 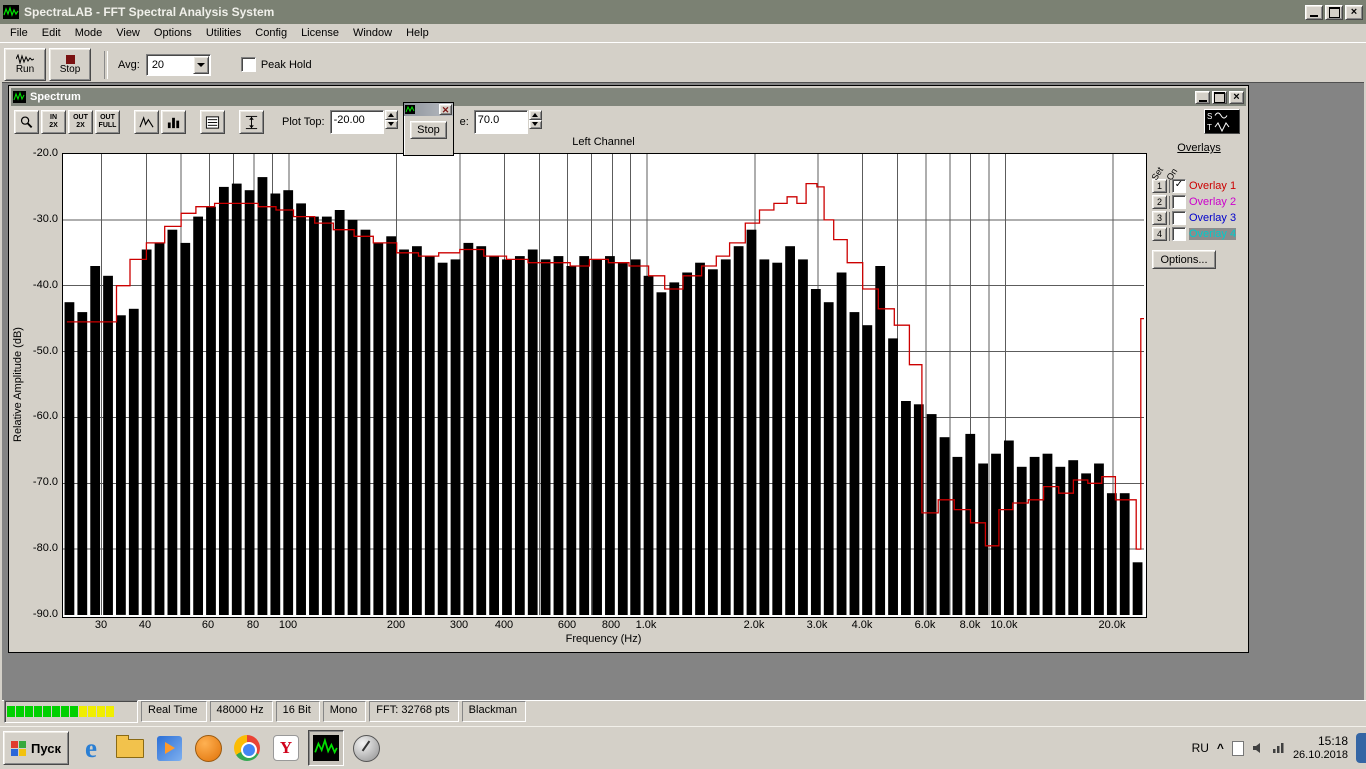 What do you see at coordinates (628, 97) in the screenshot?
I see `spectrum-titlebar: Spectrum ×` at bounding box center [628, 97].